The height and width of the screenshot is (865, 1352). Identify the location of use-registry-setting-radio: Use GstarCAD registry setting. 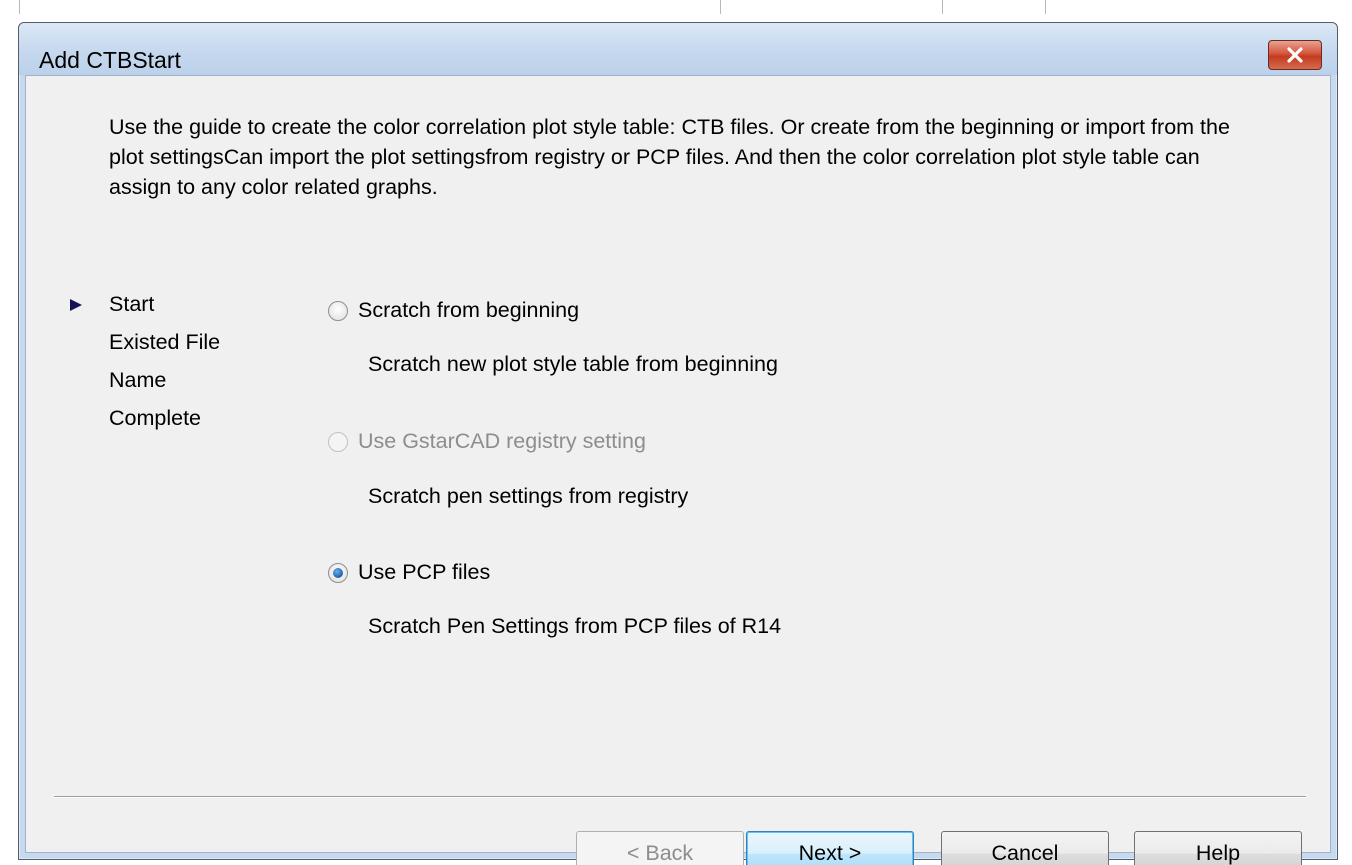
(487, 441).